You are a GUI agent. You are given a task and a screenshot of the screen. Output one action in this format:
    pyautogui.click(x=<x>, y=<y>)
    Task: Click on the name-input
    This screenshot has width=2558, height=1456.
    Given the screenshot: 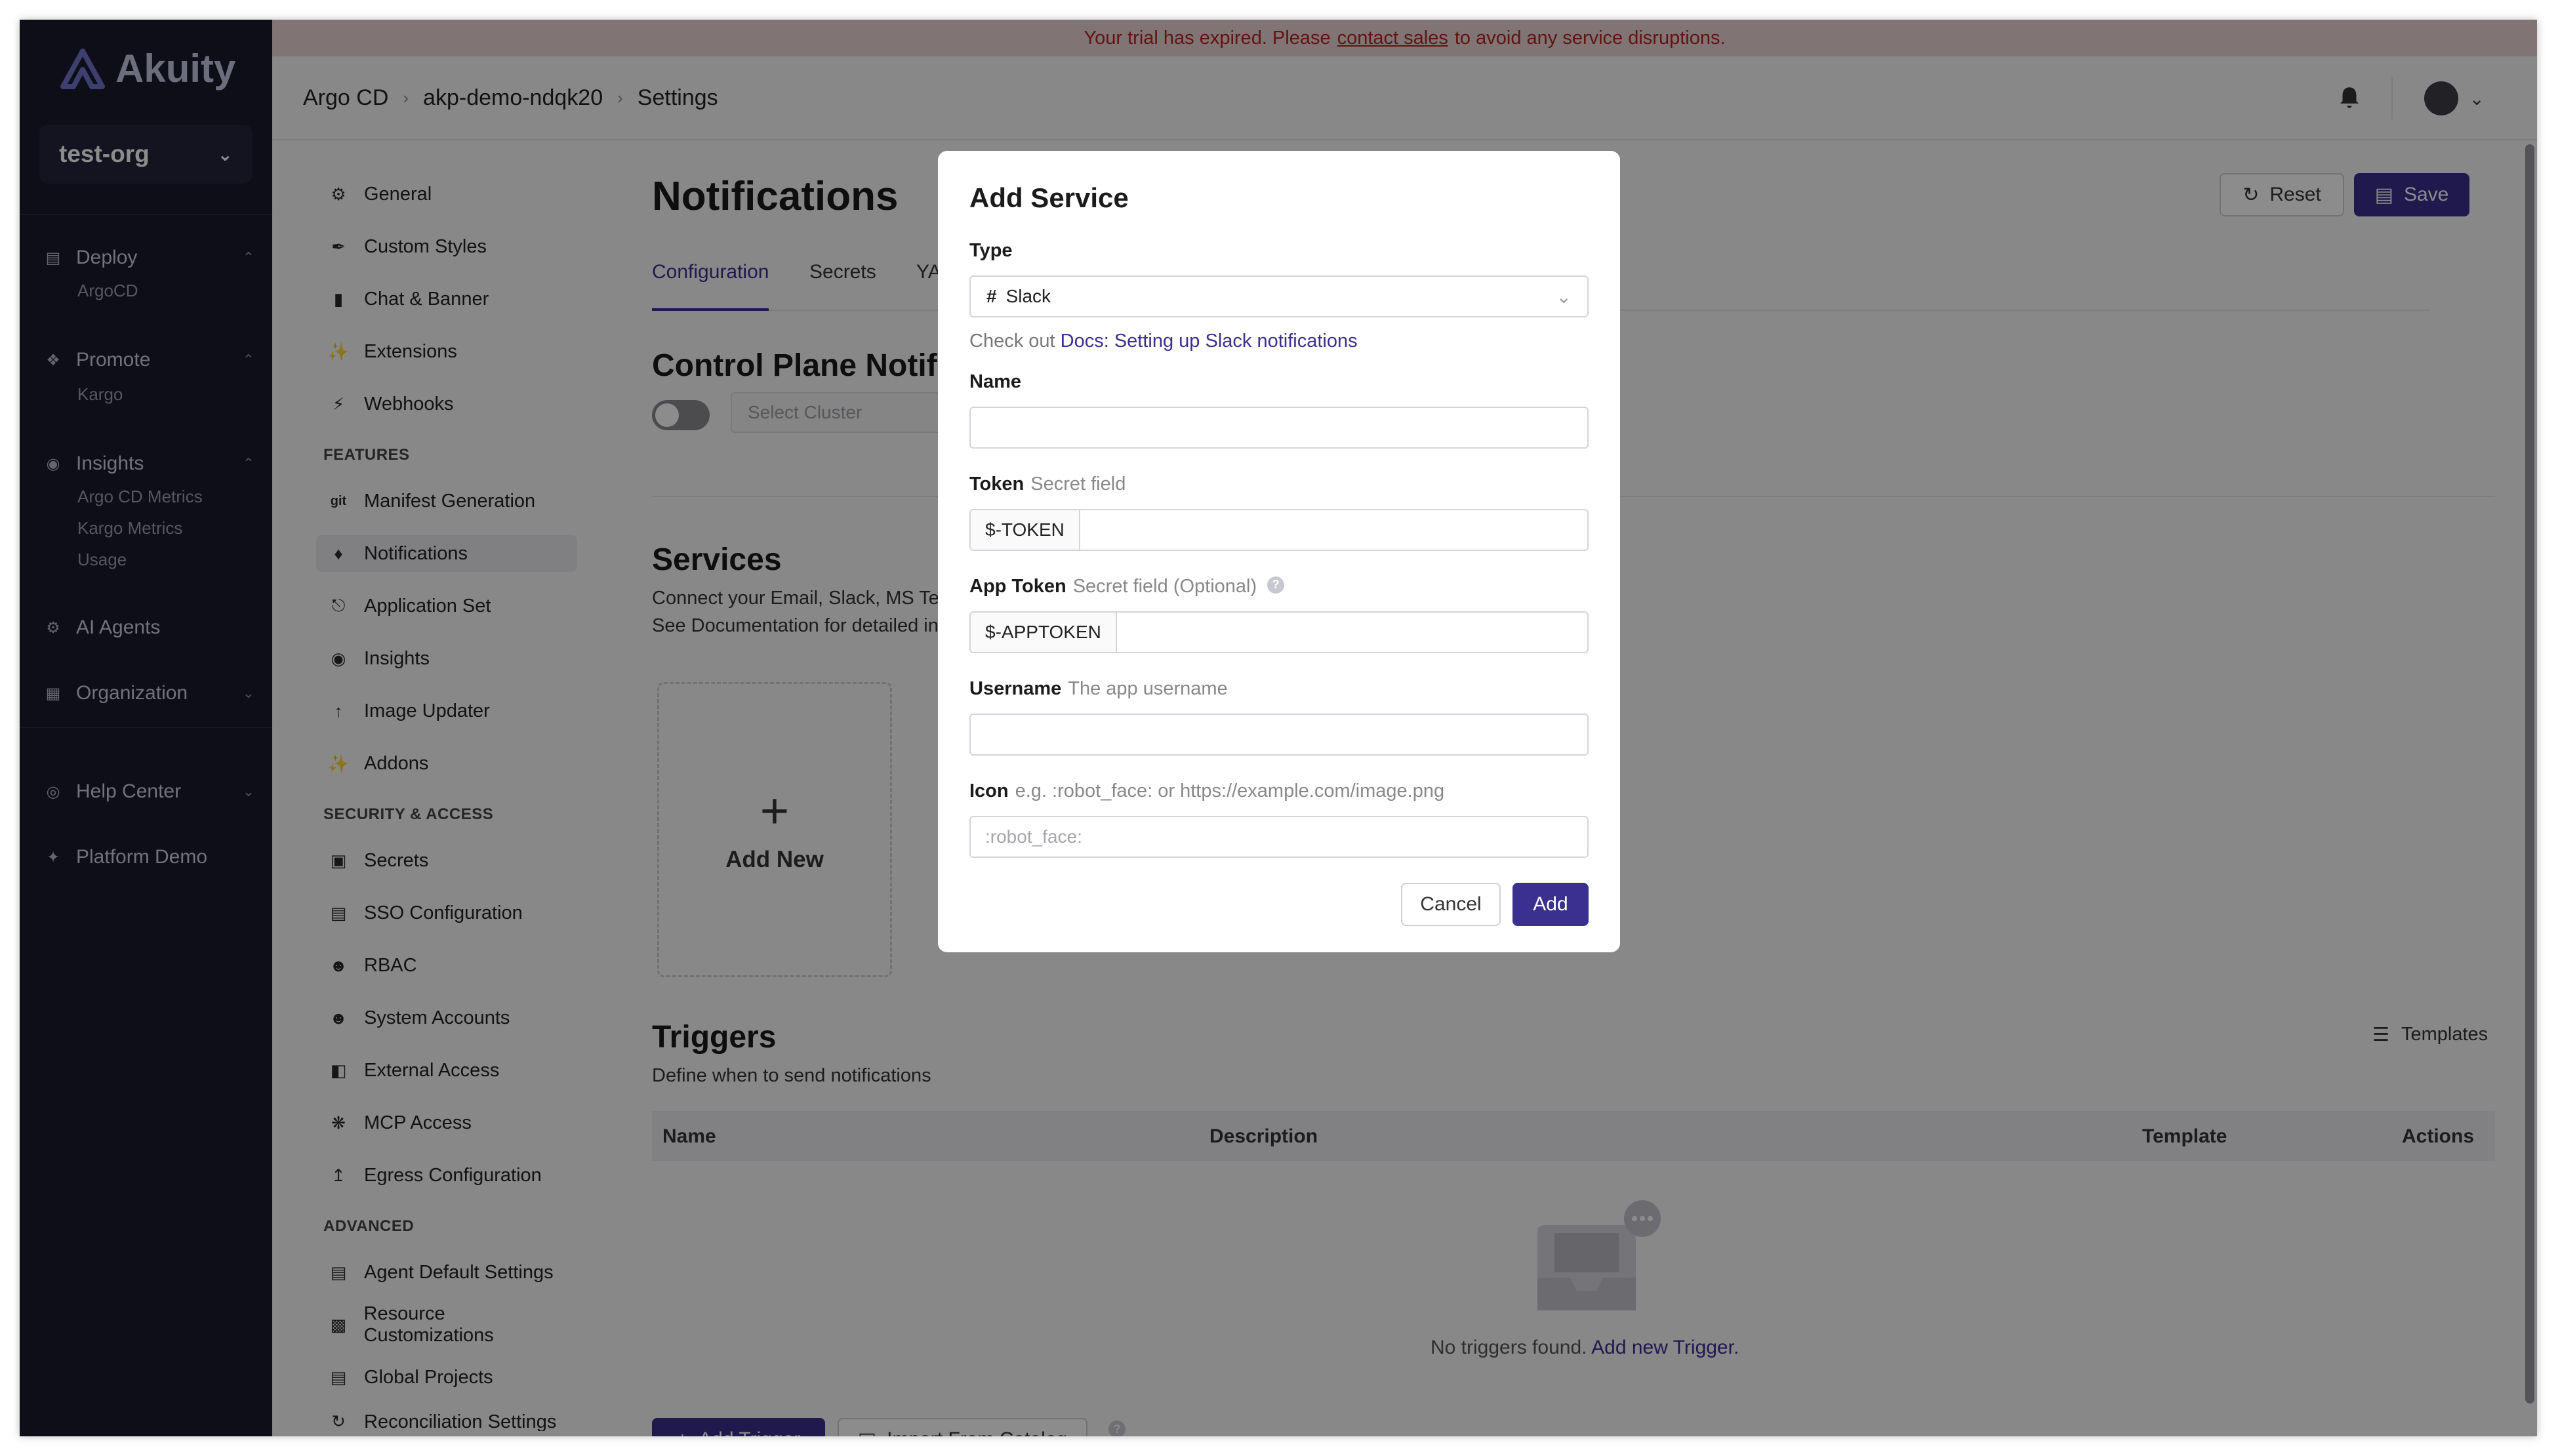 What is the action you would take?
    pyautogui.click(x=1279, y=428)
    